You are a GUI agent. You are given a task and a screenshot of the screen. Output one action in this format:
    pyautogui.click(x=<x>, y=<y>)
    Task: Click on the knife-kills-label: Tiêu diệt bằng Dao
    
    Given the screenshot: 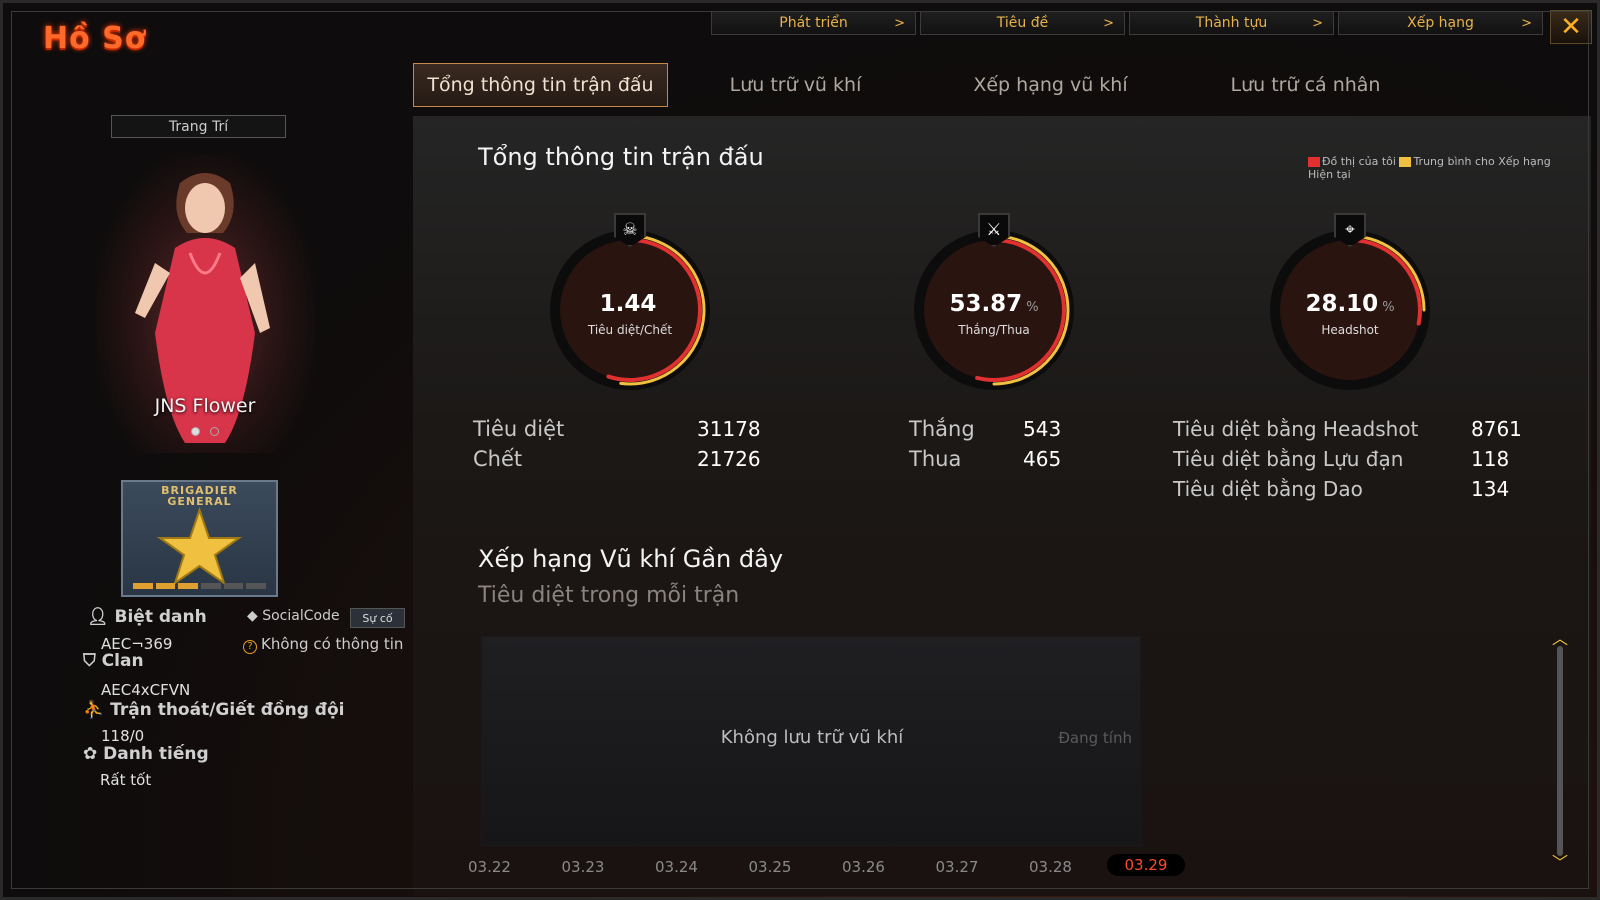 What is the action you would take?
    pyautogui.click(x=1268, y=489)
    